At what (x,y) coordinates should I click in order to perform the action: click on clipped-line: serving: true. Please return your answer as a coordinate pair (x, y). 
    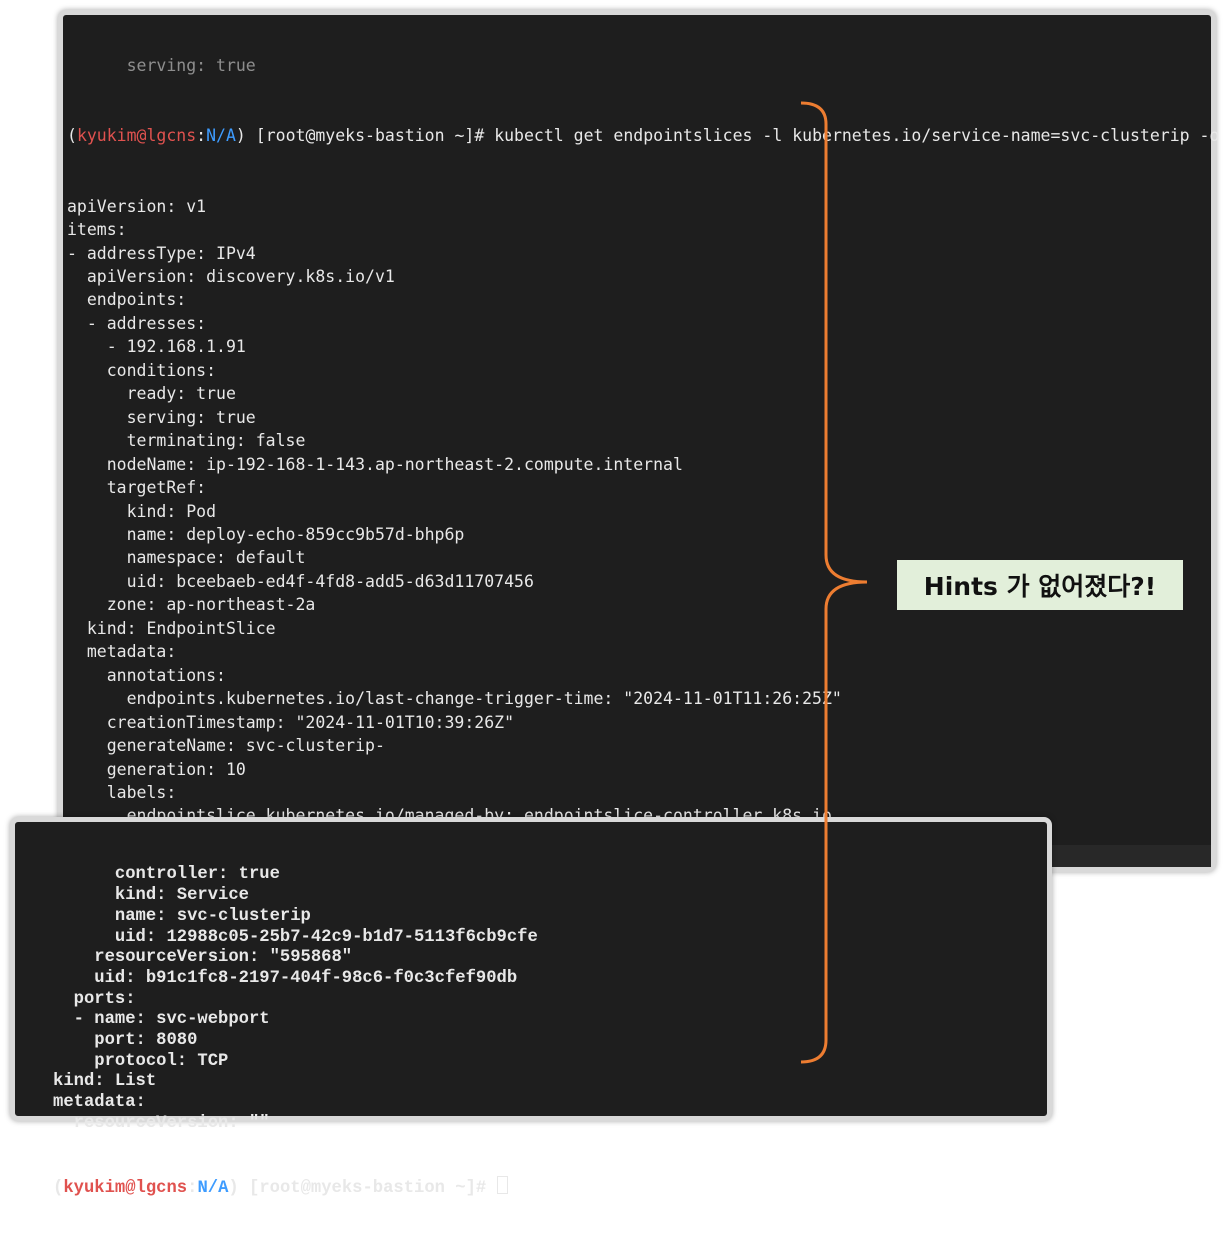
    Looking at the image, I should click on (161, 65).